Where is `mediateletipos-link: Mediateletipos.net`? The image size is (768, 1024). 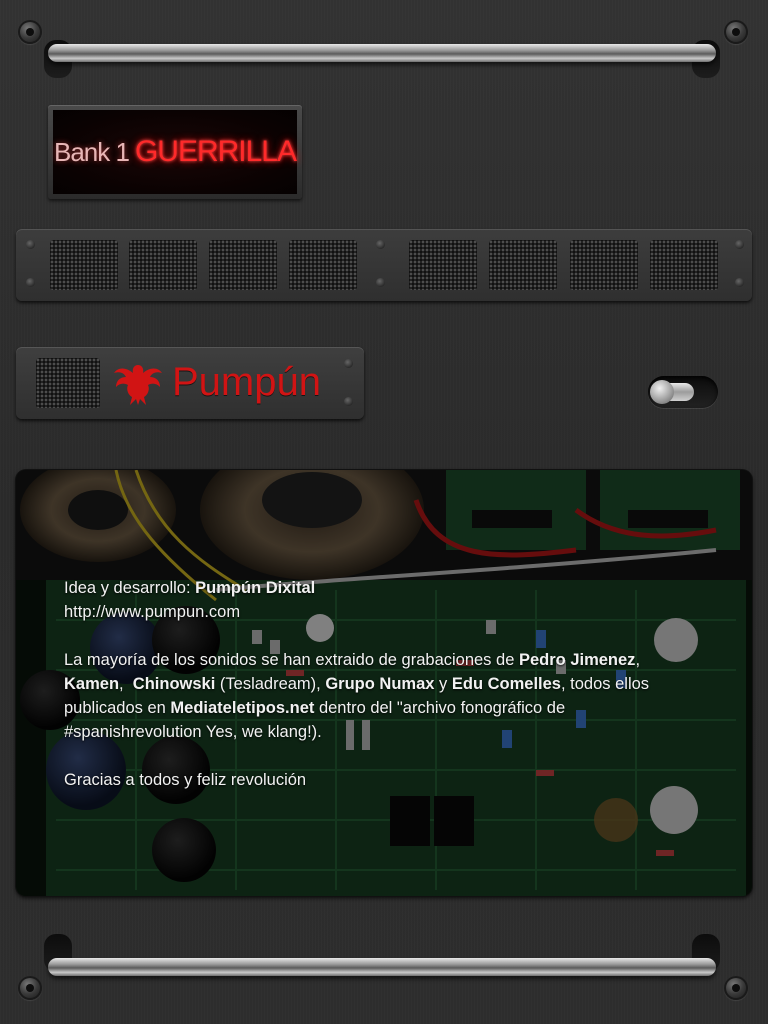
mediateletipos-link: Mediateletipos.net is located at coordinates (242, 708).